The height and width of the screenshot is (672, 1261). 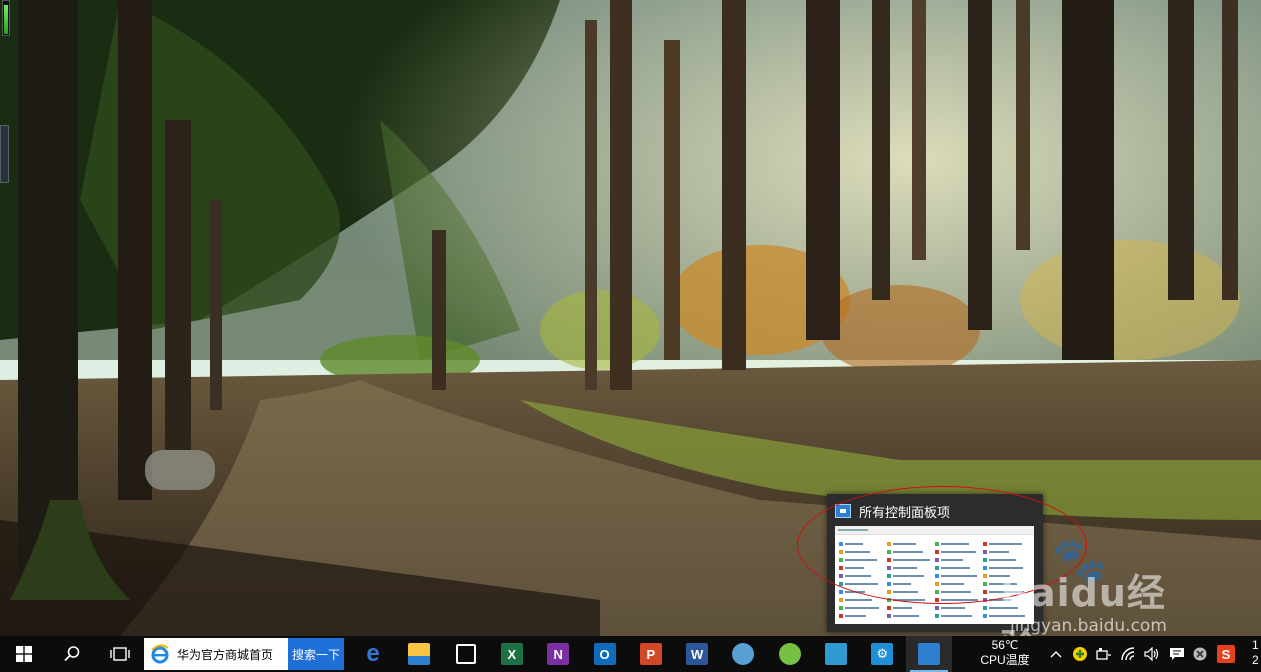 I want to click on sidebar-handle, so click(x=4, y=154).